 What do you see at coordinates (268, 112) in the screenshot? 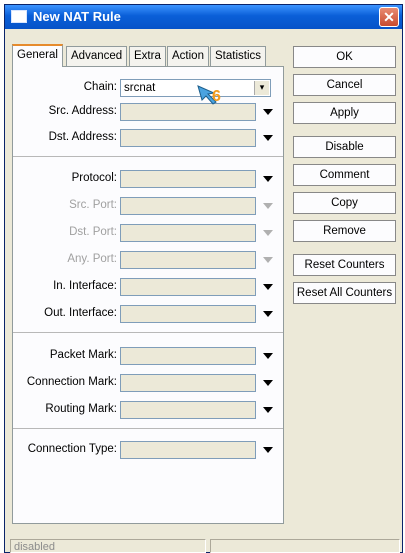
I see `src-address-dropdown-icon` at bounding box center [268, 112].